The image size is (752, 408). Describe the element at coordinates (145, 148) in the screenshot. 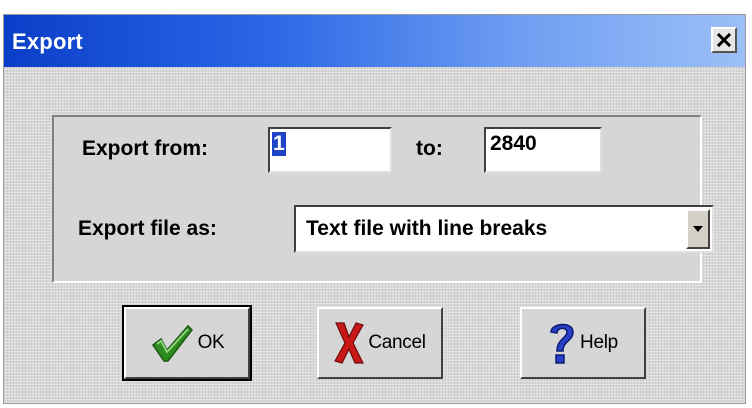

I see `export-from-label: Export from:` at that location.